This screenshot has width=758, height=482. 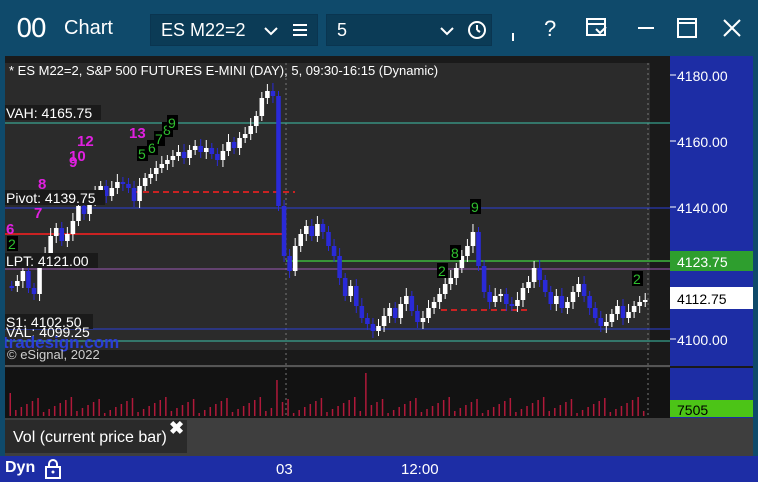 What do you see at coordinates (31, 29) in the screenshot?
I see `app-icon: 00` at bounding box center [31, 29].